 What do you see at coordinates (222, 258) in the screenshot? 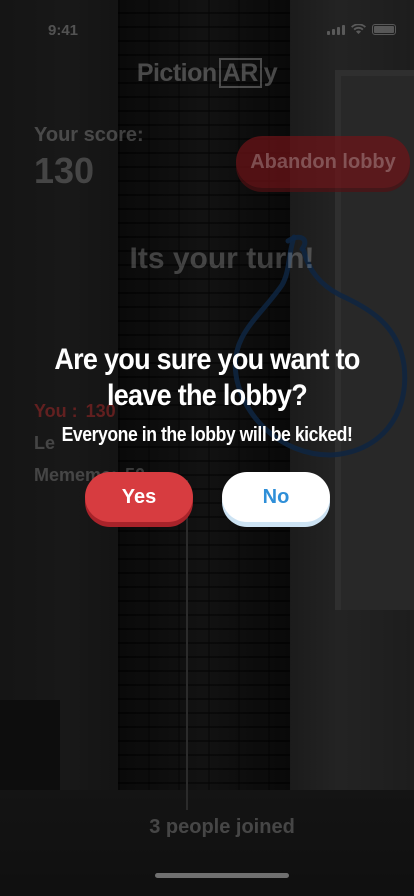
I see `turn-status: Its your turn!` at bounding box center [222, 258].